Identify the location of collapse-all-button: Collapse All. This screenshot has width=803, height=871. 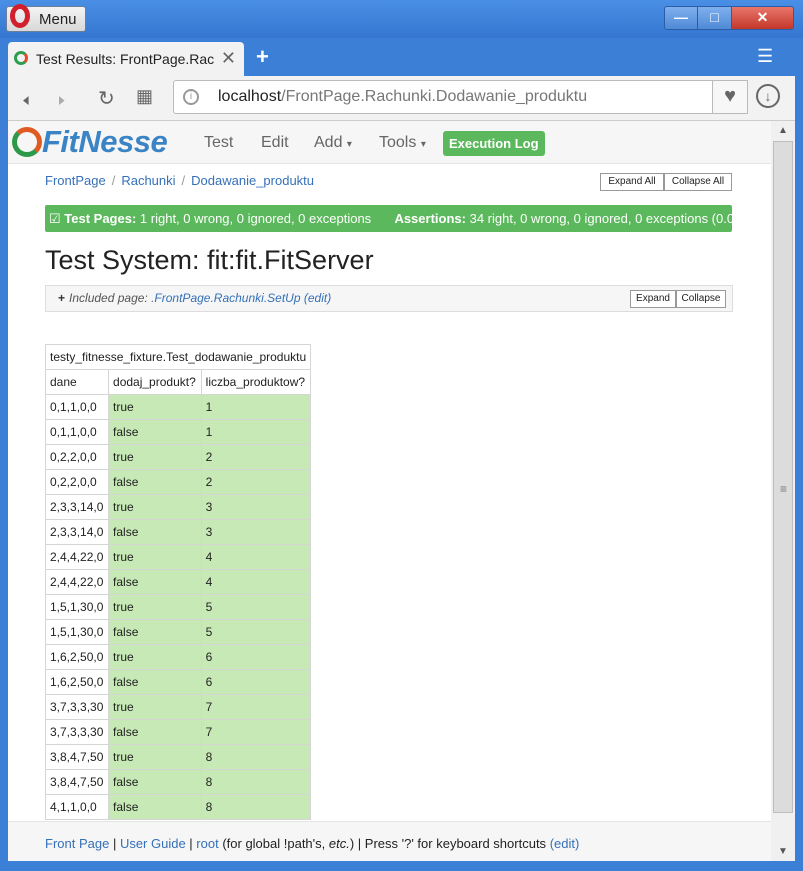
(698, 182).